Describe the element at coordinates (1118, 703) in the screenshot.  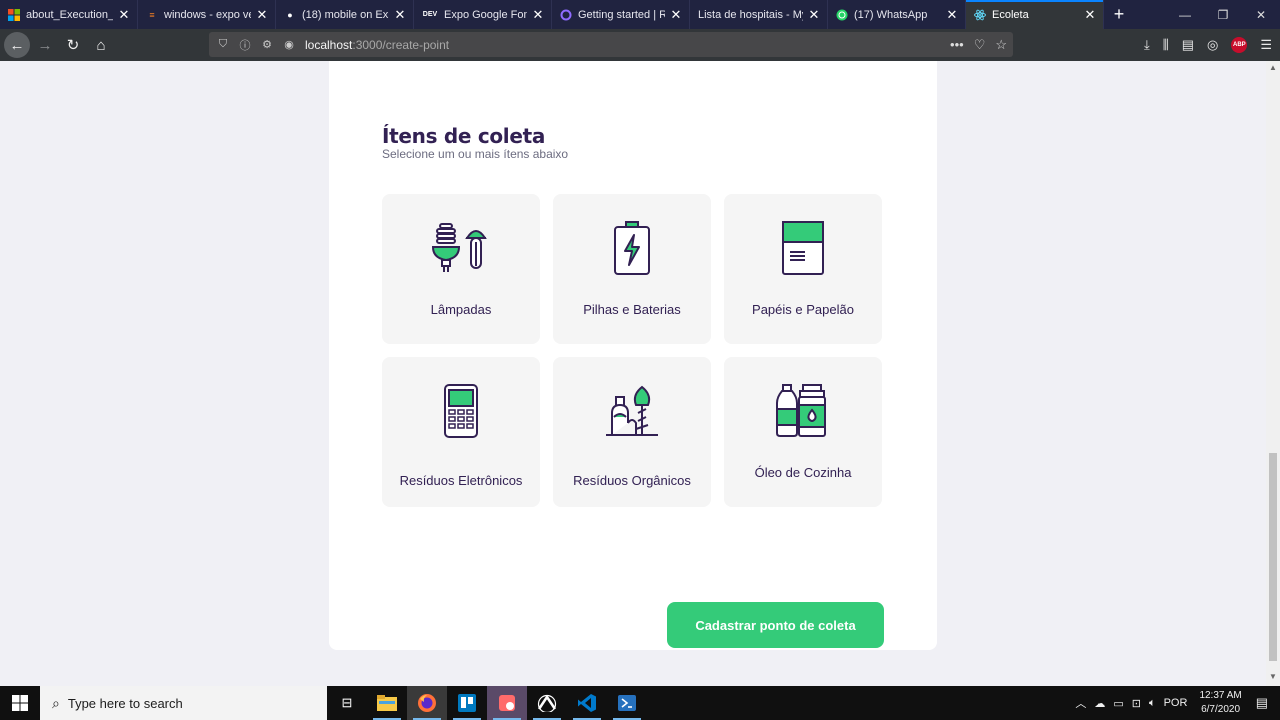
I see `battery-status-icon: ▭` at that location.